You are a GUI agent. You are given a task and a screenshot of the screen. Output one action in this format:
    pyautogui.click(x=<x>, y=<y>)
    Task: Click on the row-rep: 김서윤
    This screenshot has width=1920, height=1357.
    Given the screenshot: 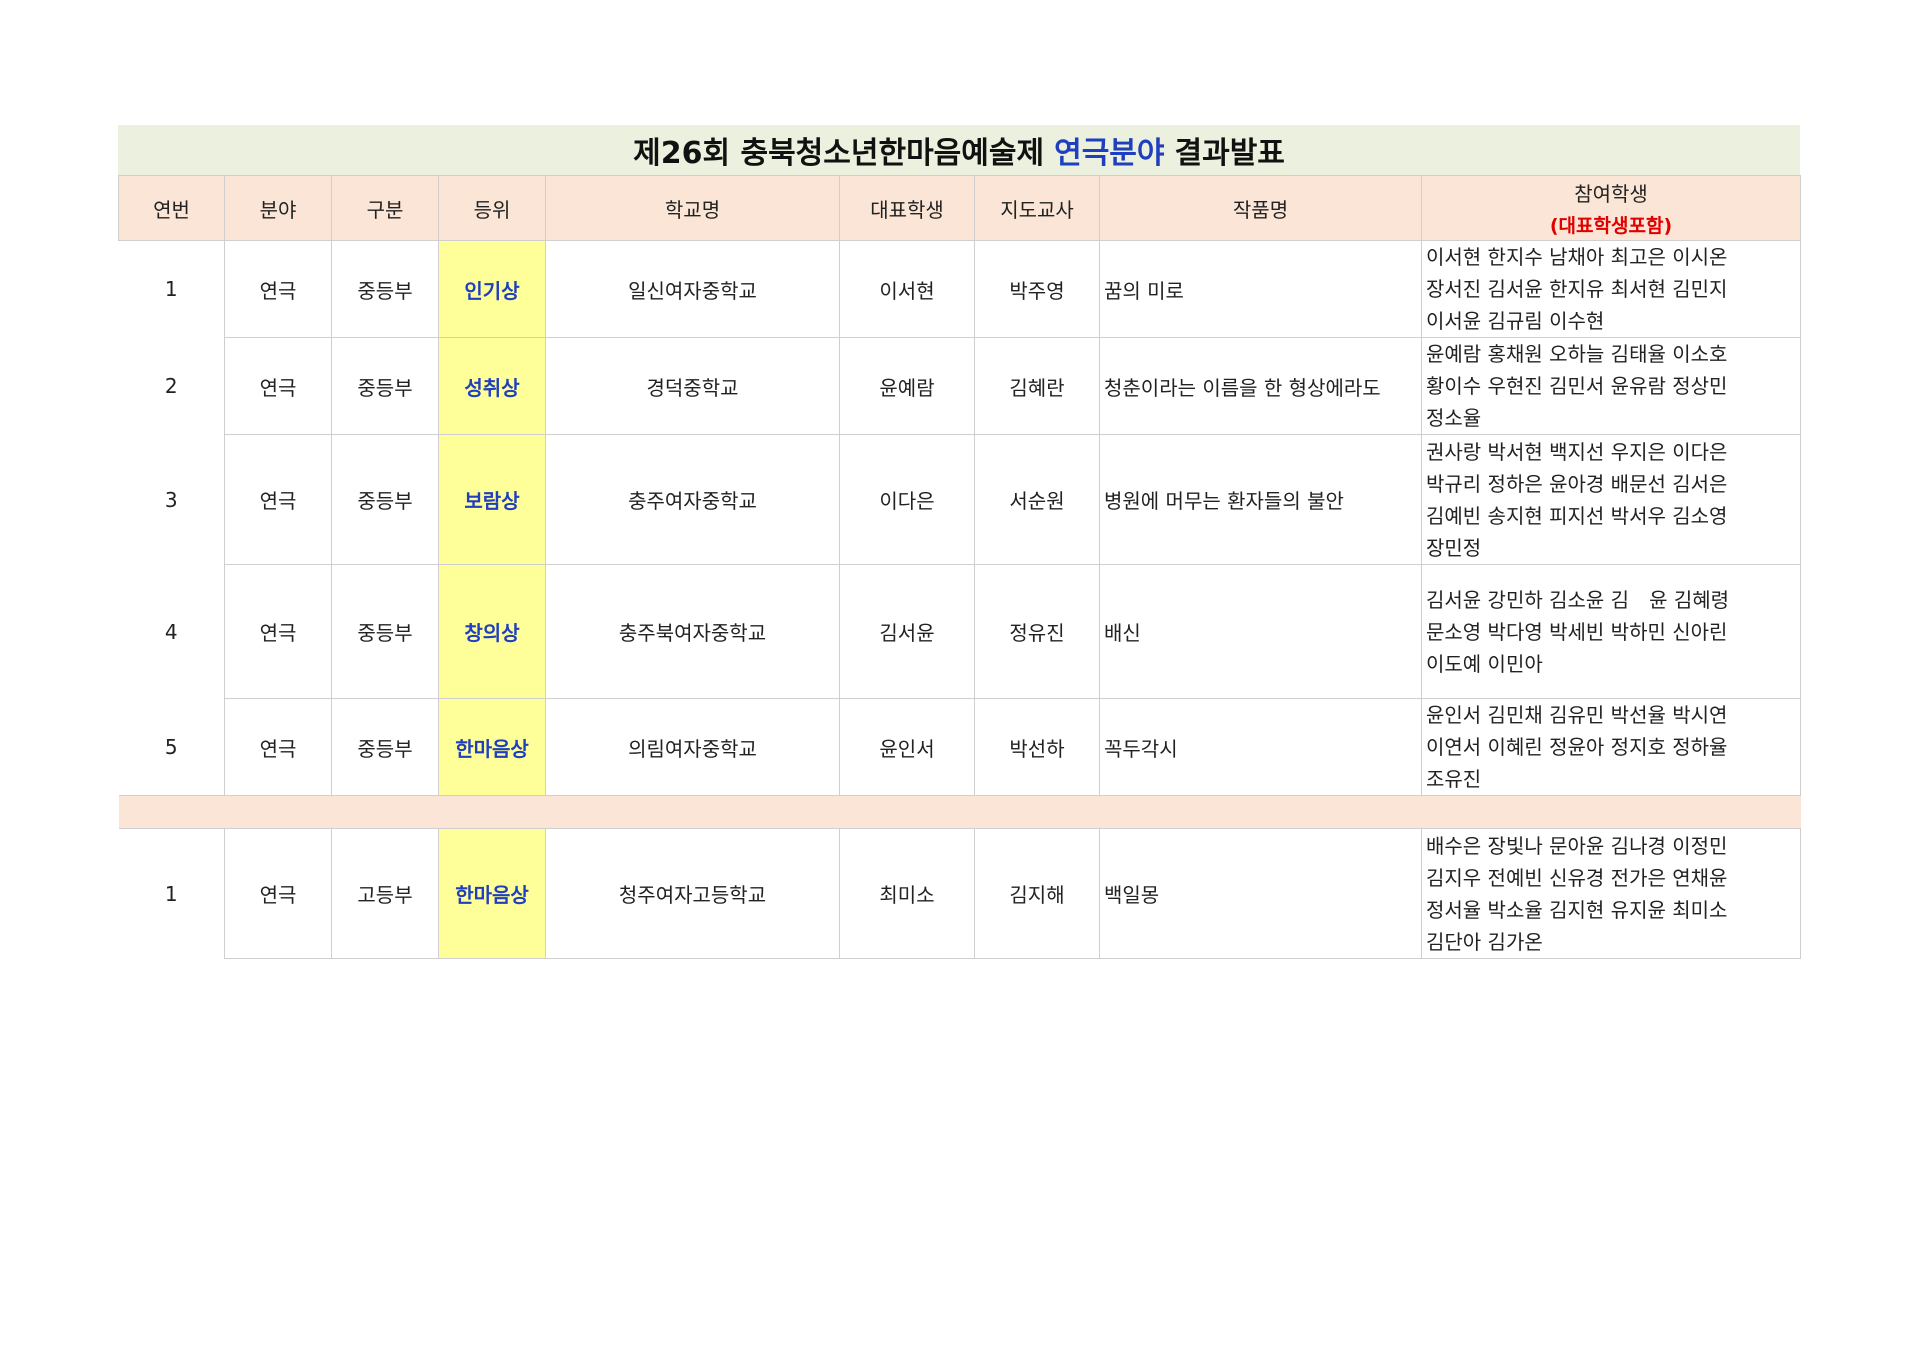 What is the action you would take?
    pyautogui.click(x=907, y=631)
    